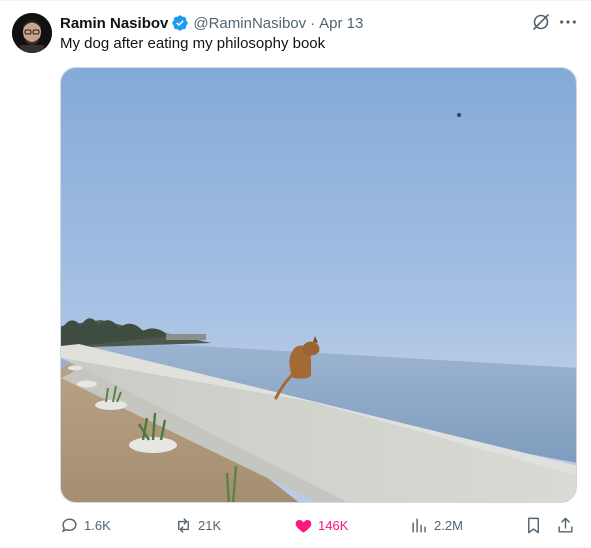 The height and width of the screenshot is (548, 591). I want to click on reply-icon, so click(69, 524).